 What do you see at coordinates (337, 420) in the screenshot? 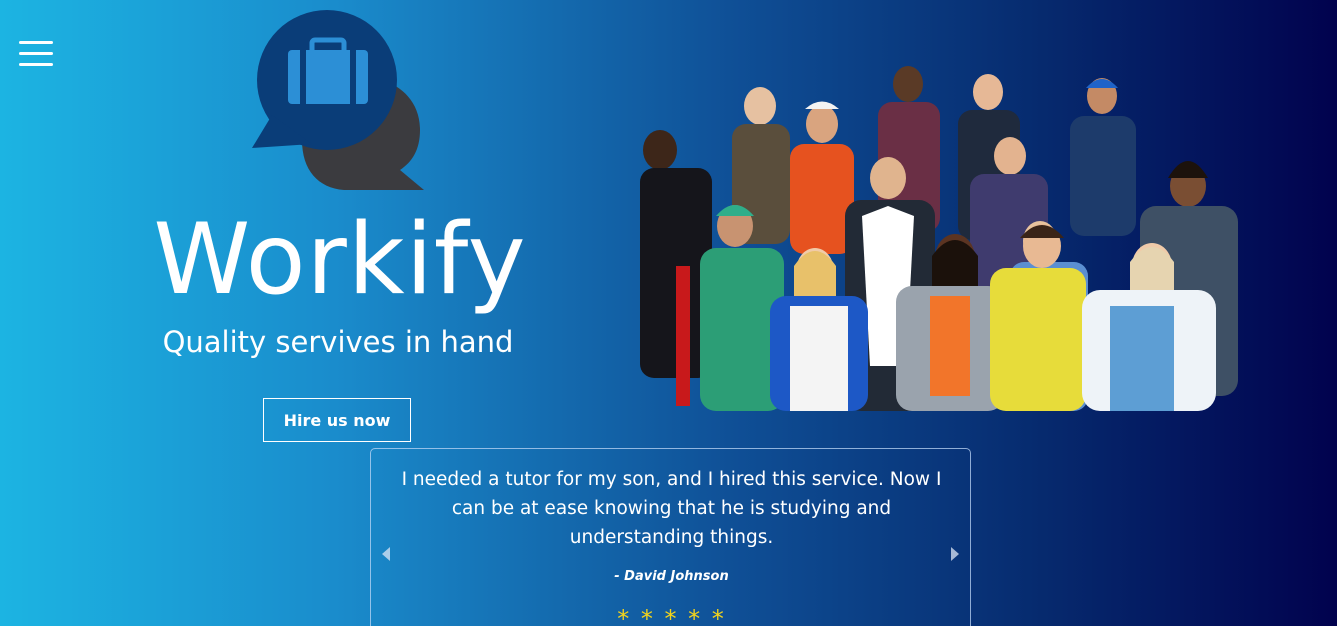
I see `hire-us-now-button: Hire us now` at bounding box center [337, 420].